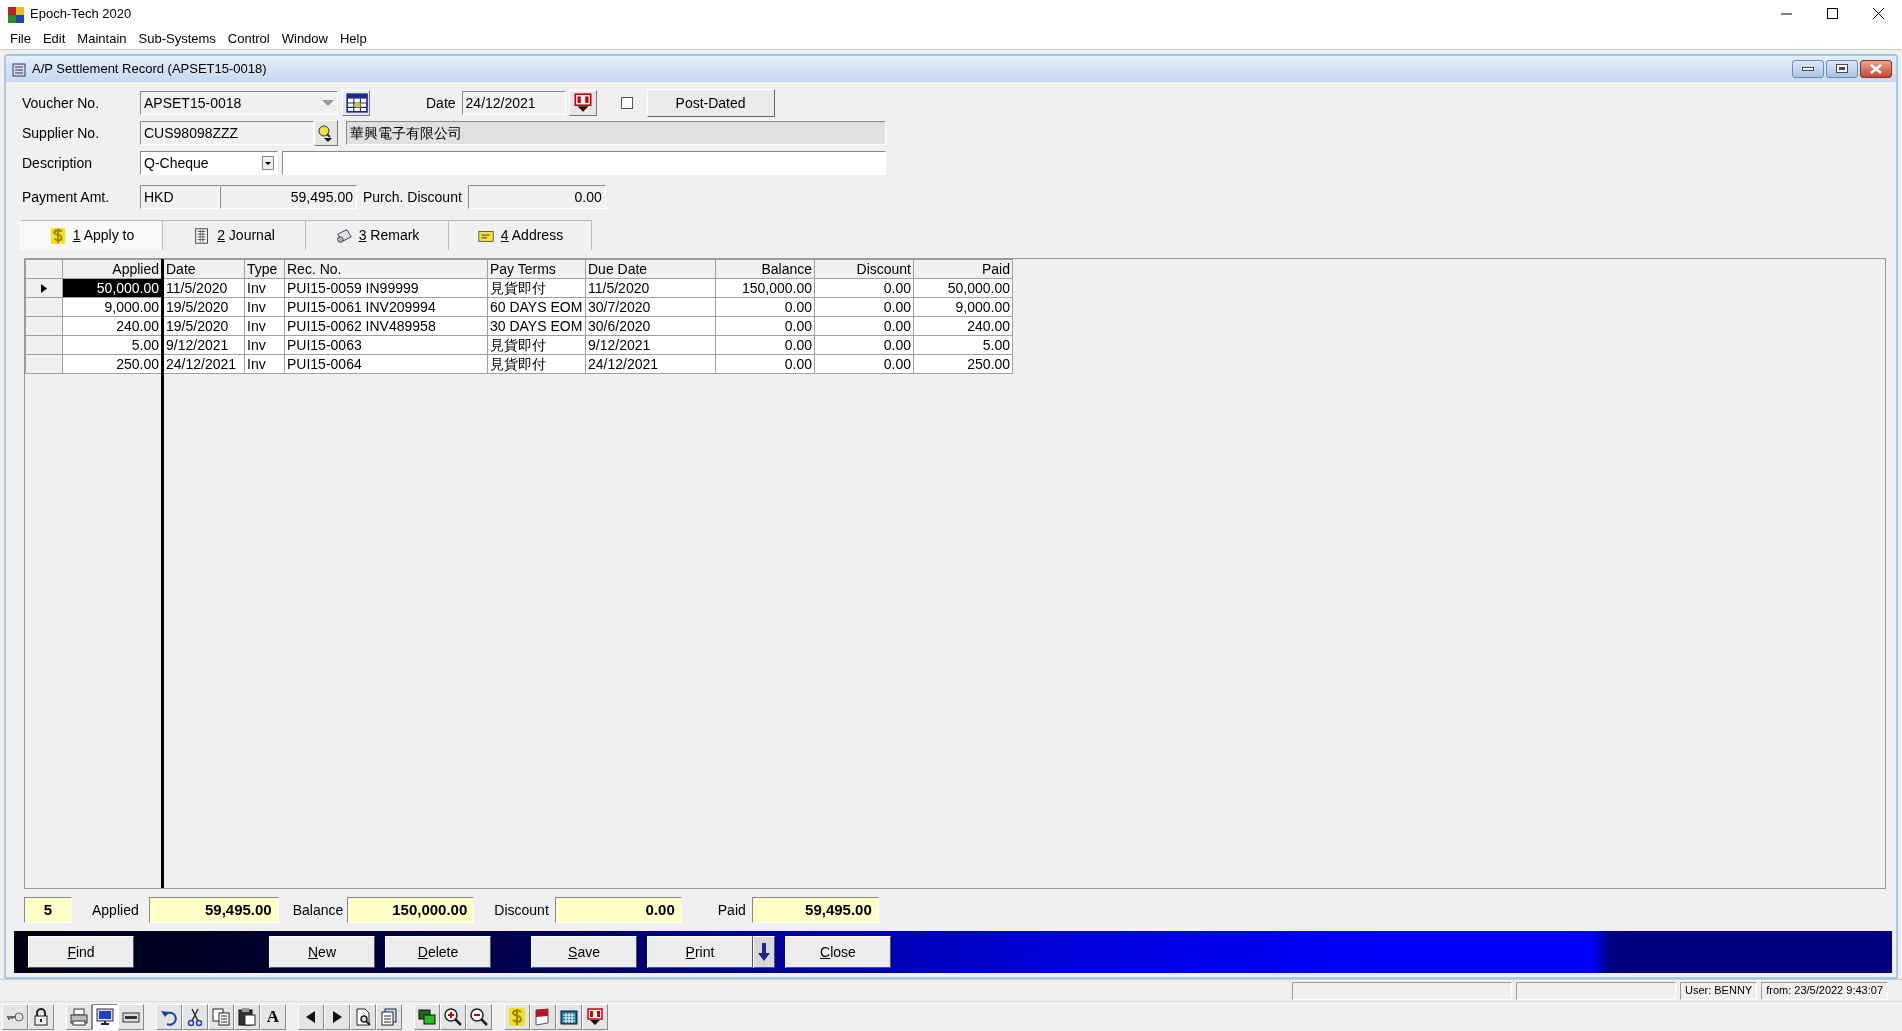 This screenshot has height=1031, width=1902. I want to click on documents-icon, so click(389, 1016).